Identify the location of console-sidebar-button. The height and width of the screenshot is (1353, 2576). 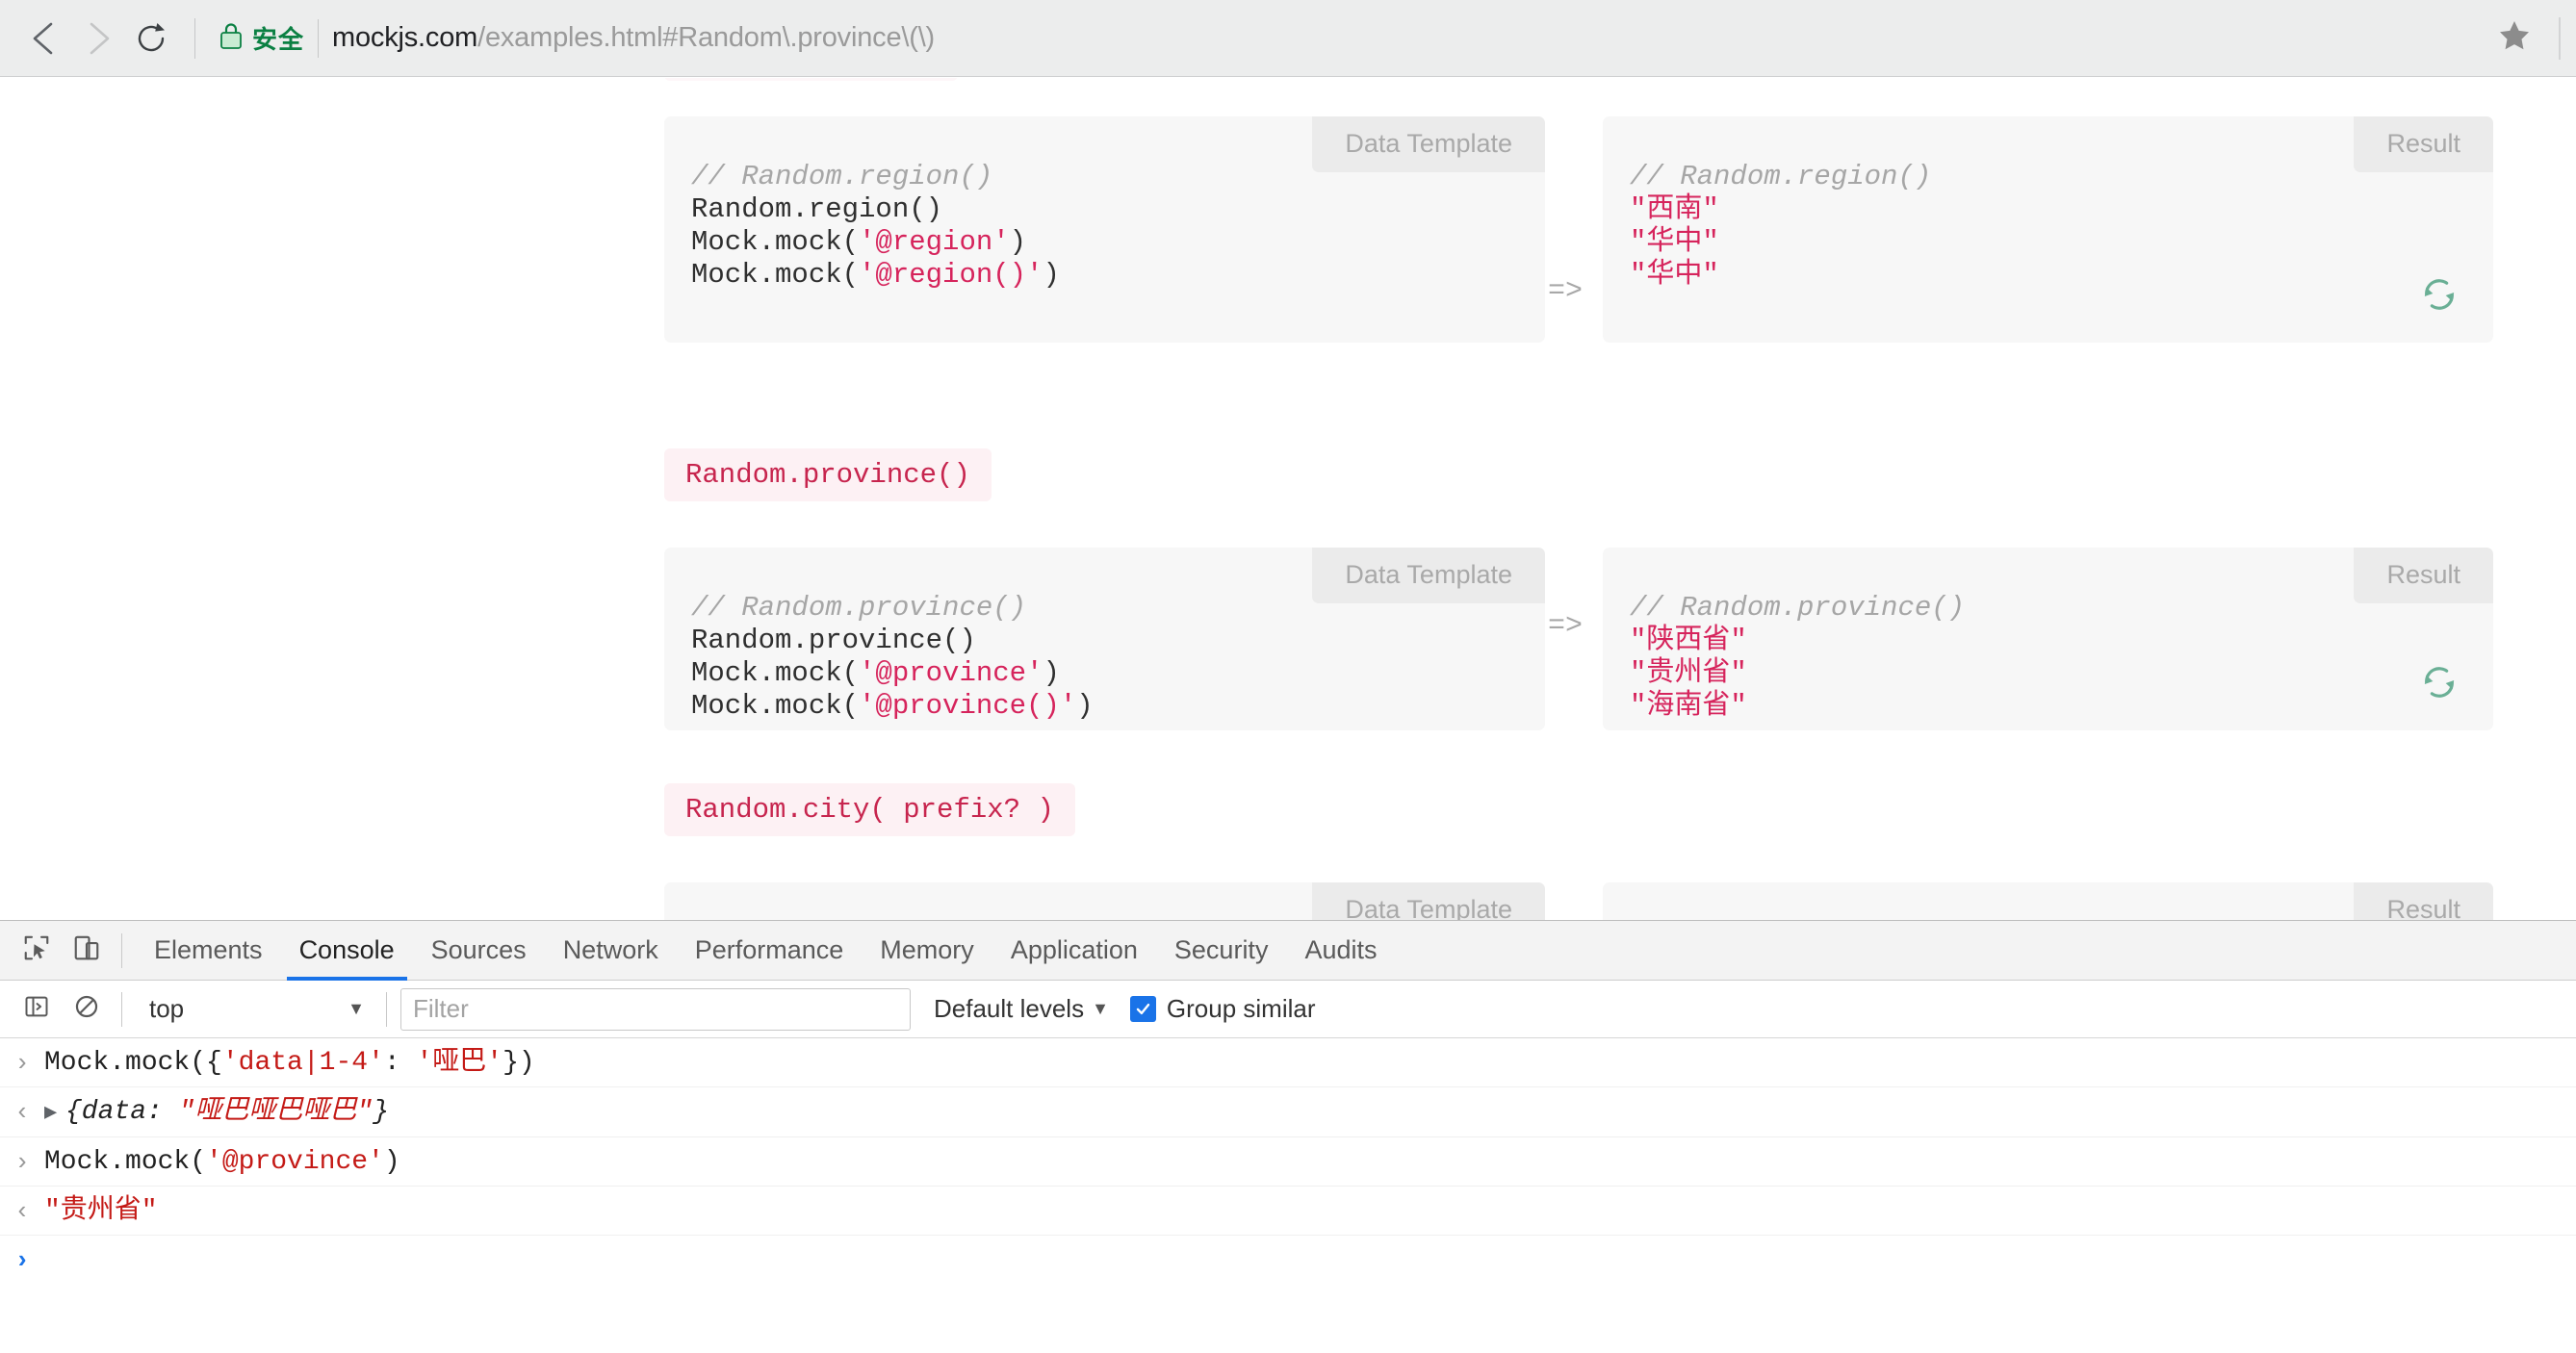
(37, 1009).